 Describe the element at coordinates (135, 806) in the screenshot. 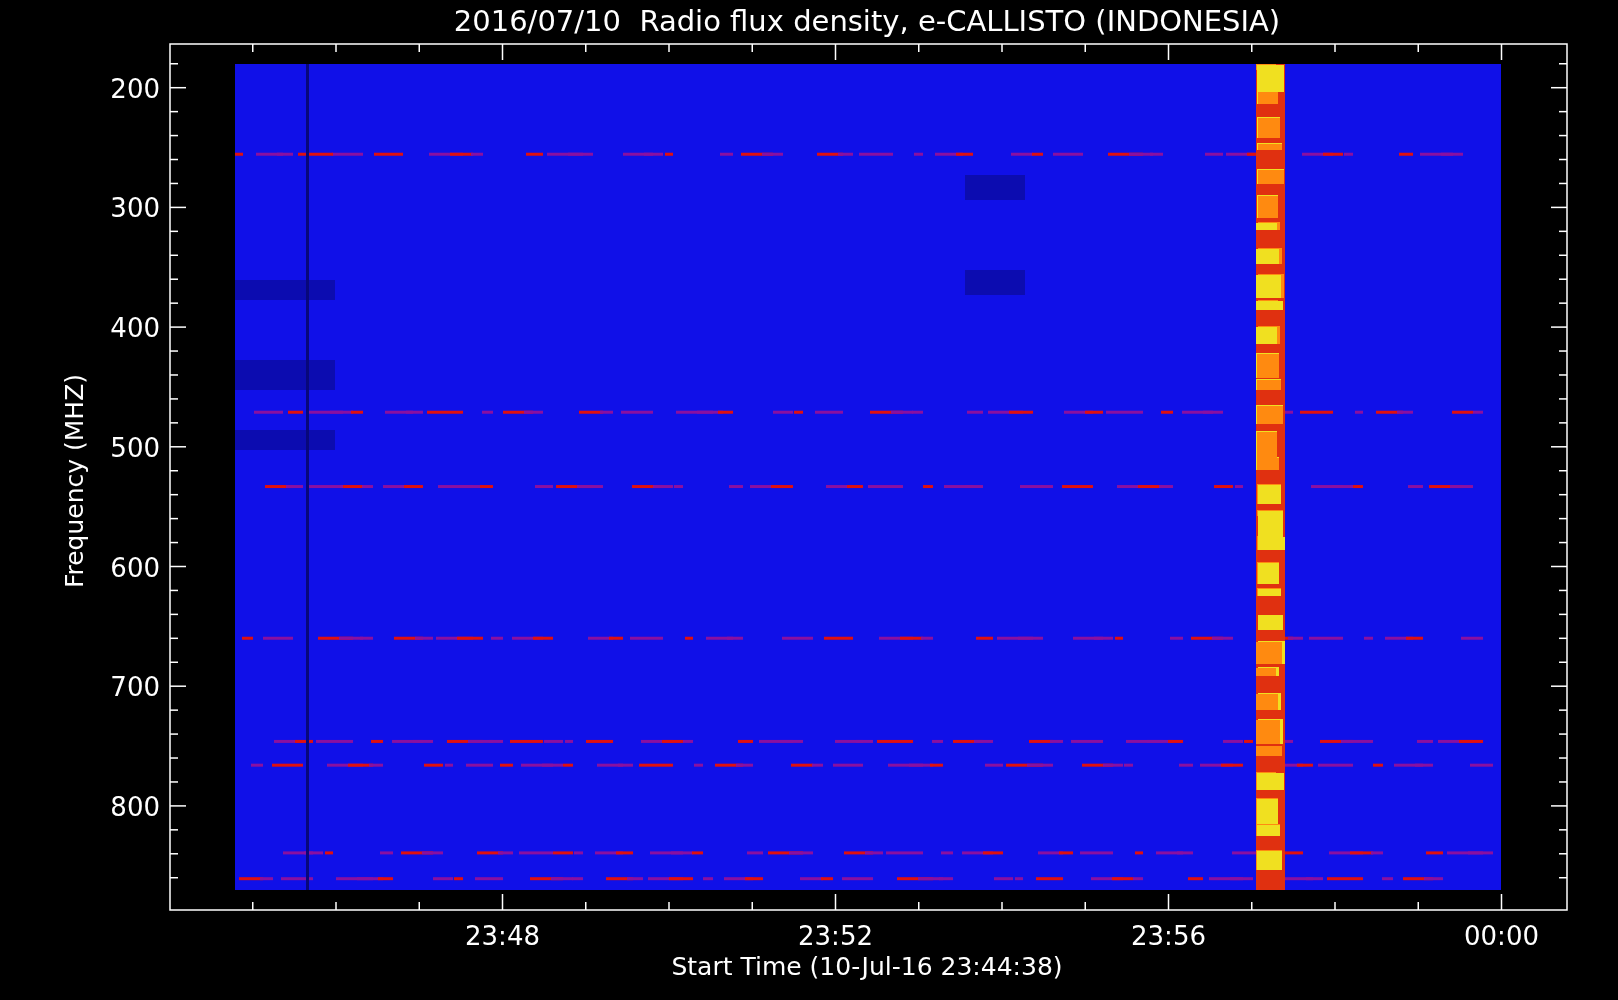

I see `axis-tick-label: 800` at that location.